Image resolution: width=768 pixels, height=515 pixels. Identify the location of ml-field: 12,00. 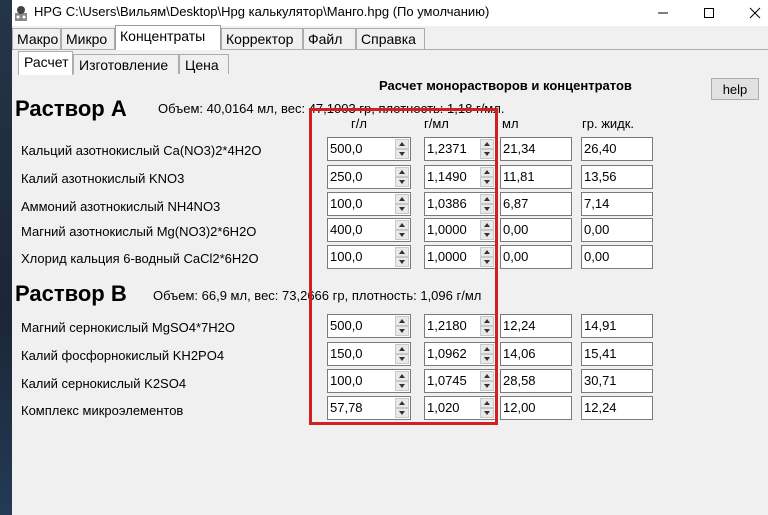
(536, 408).